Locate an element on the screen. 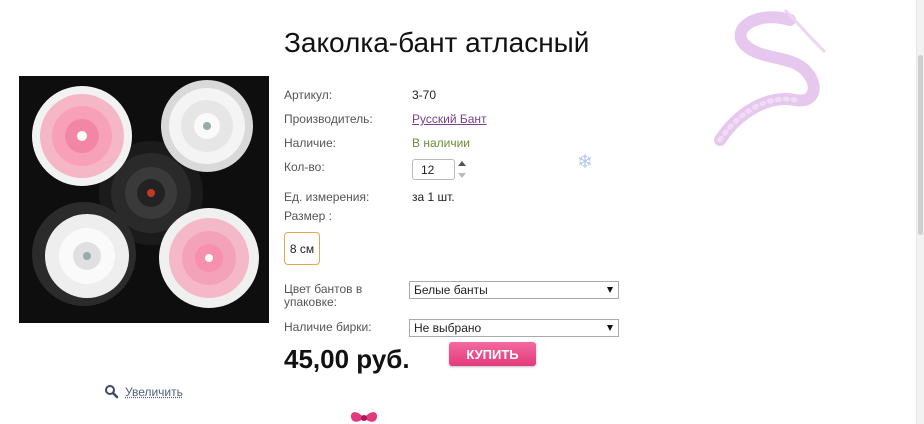 Image resolution: width=924 pixels, height=424 pixels. manufacturer-link: Русский Бант is located at coordinates (449, 119).